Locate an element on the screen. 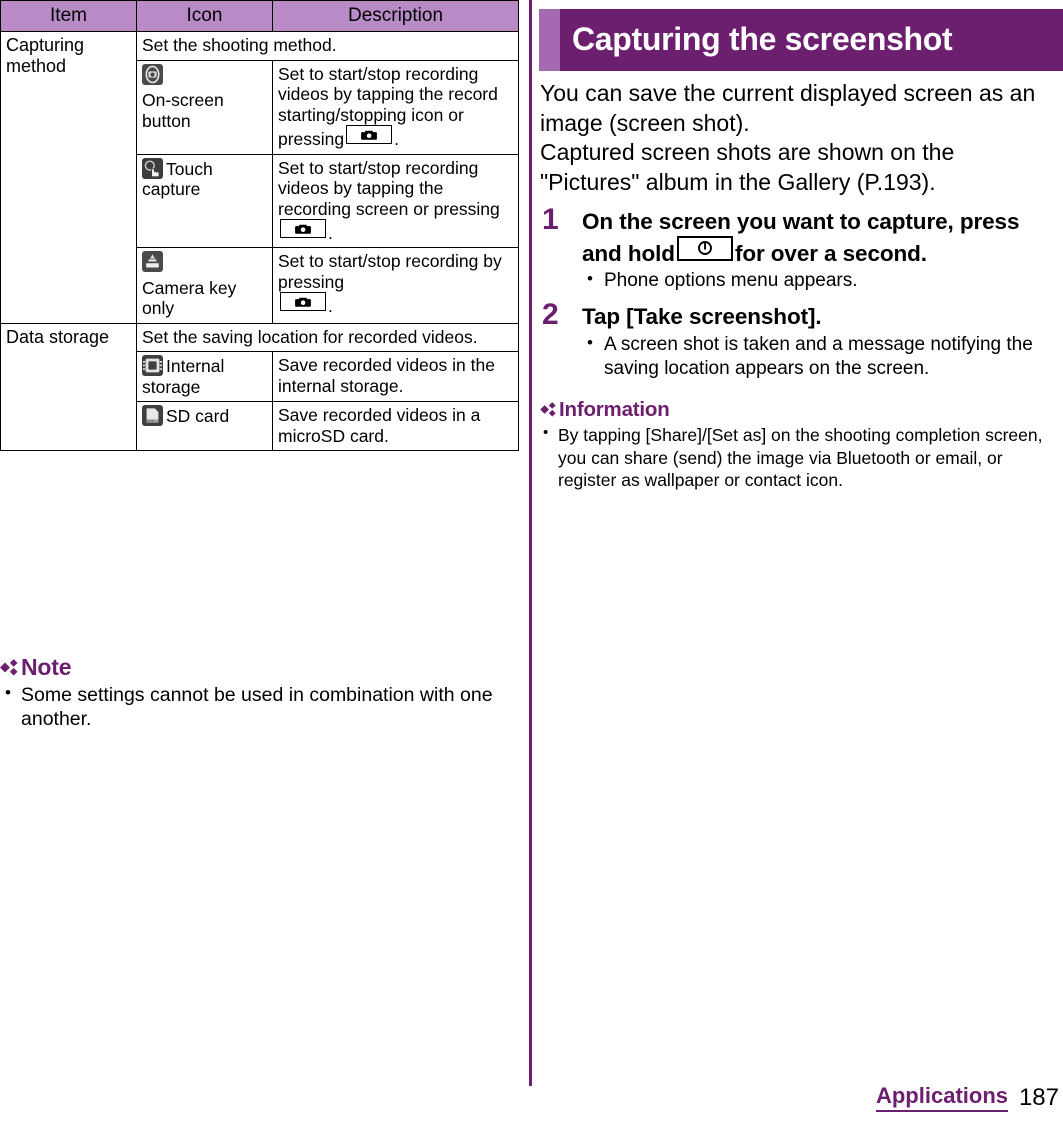 The image size is (1063, 1126). option-icon-cell-on-screen-button: On-screen button is located at coordinates (204, 107).